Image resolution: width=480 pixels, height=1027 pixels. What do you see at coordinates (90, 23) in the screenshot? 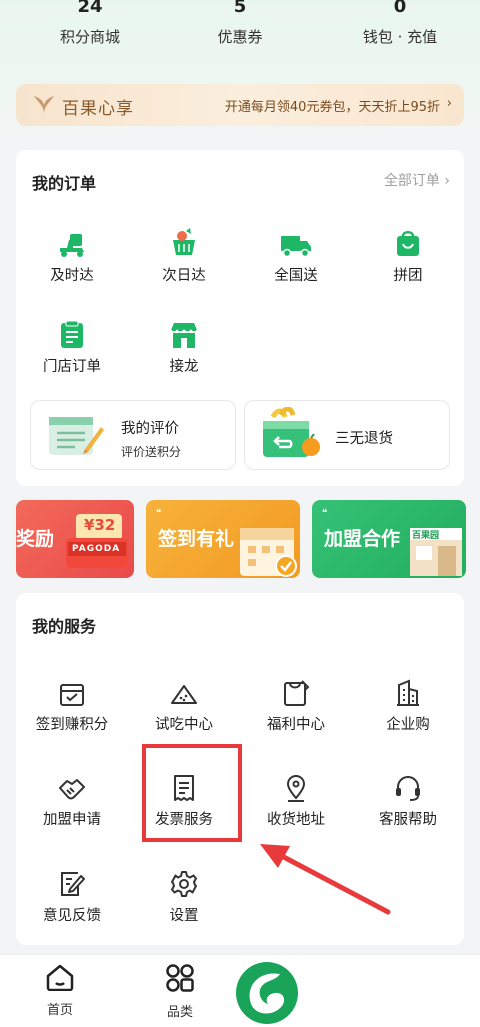
I see `points-mall-stat: 24 积分商城` at bounding box center [90, 23].